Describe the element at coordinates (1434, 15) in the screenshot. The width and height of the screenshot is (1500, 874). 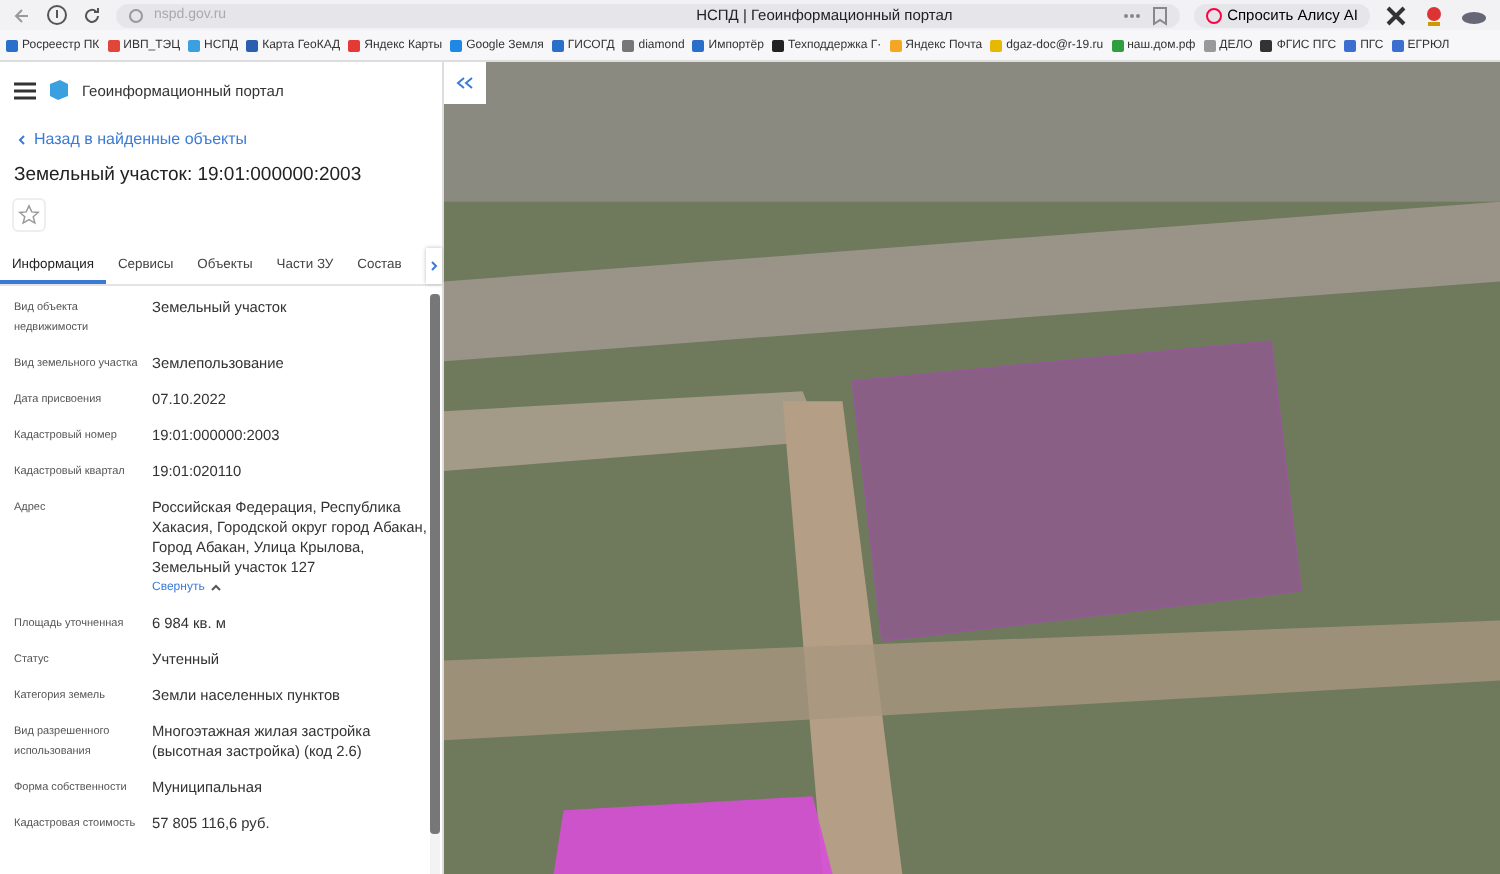
I see `extension-icon` at that location.